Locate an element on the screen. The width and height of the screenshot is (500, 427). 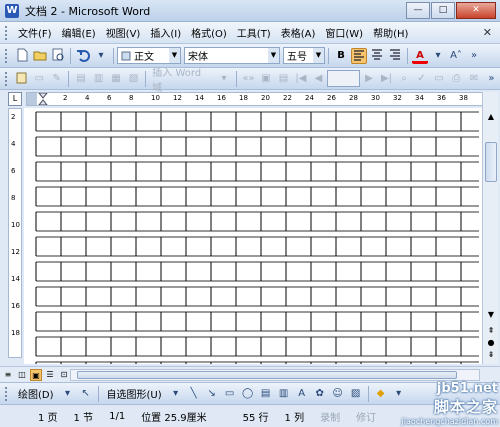
draw-menu-button: 绘图(D) is located at coordinates (36, 393).